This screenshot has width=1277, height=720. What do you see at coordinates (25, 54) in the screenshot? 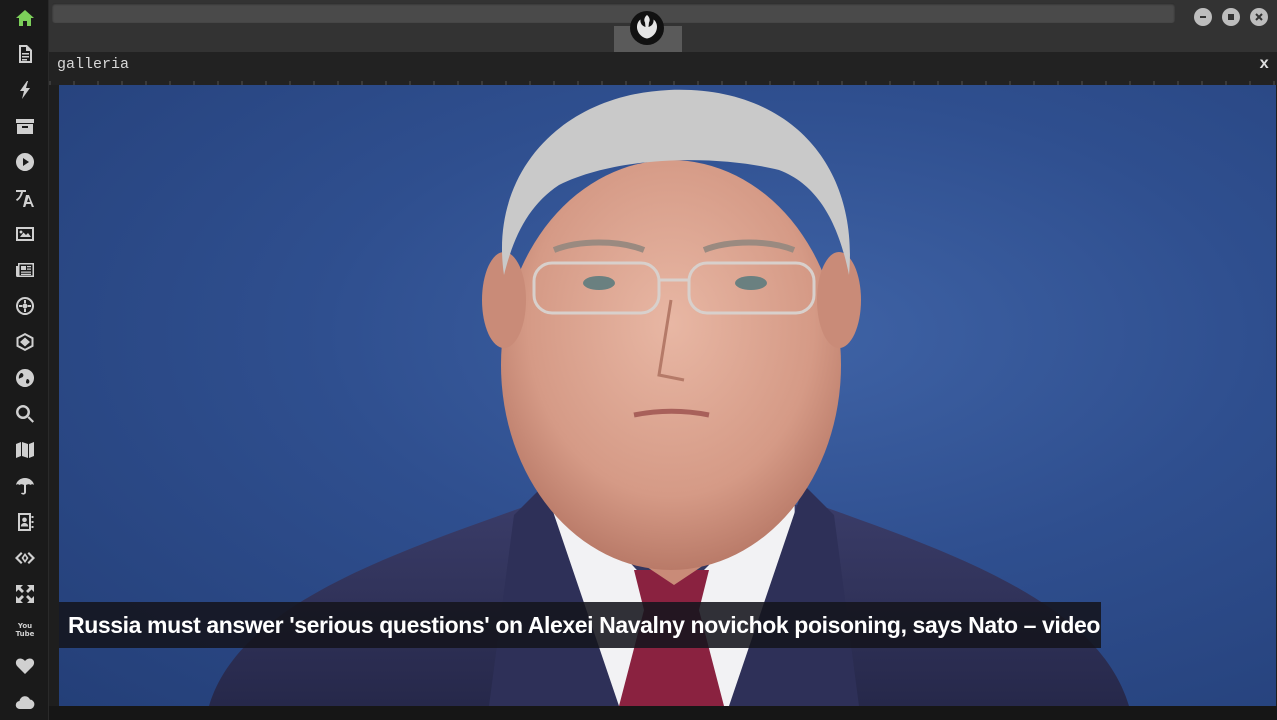
I see `document-icon` at bounding box center [25, 54].